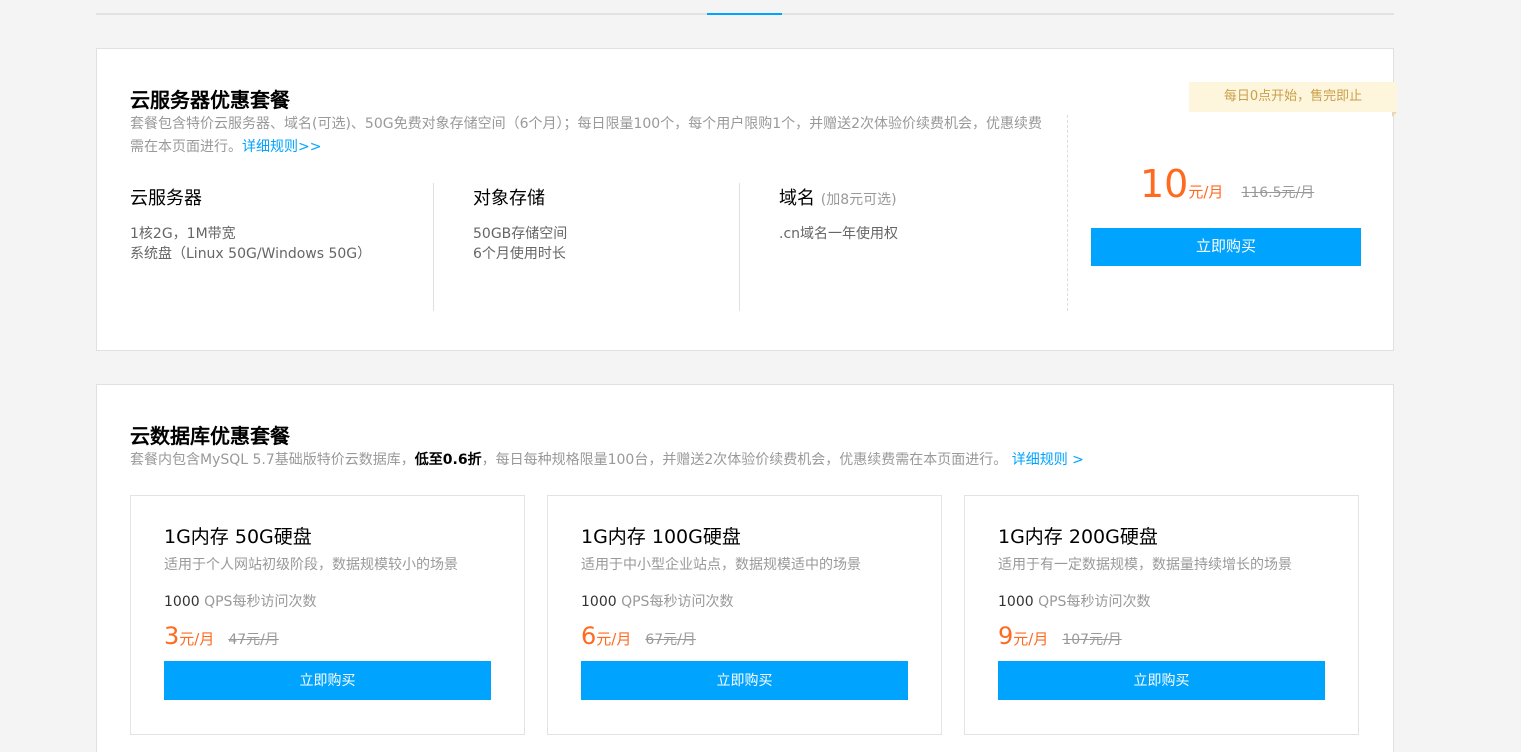 The width and height of the screenshot is (1521, 752). I want to click on storage-spec-line: 50GB存储空间, so click(520, 234).